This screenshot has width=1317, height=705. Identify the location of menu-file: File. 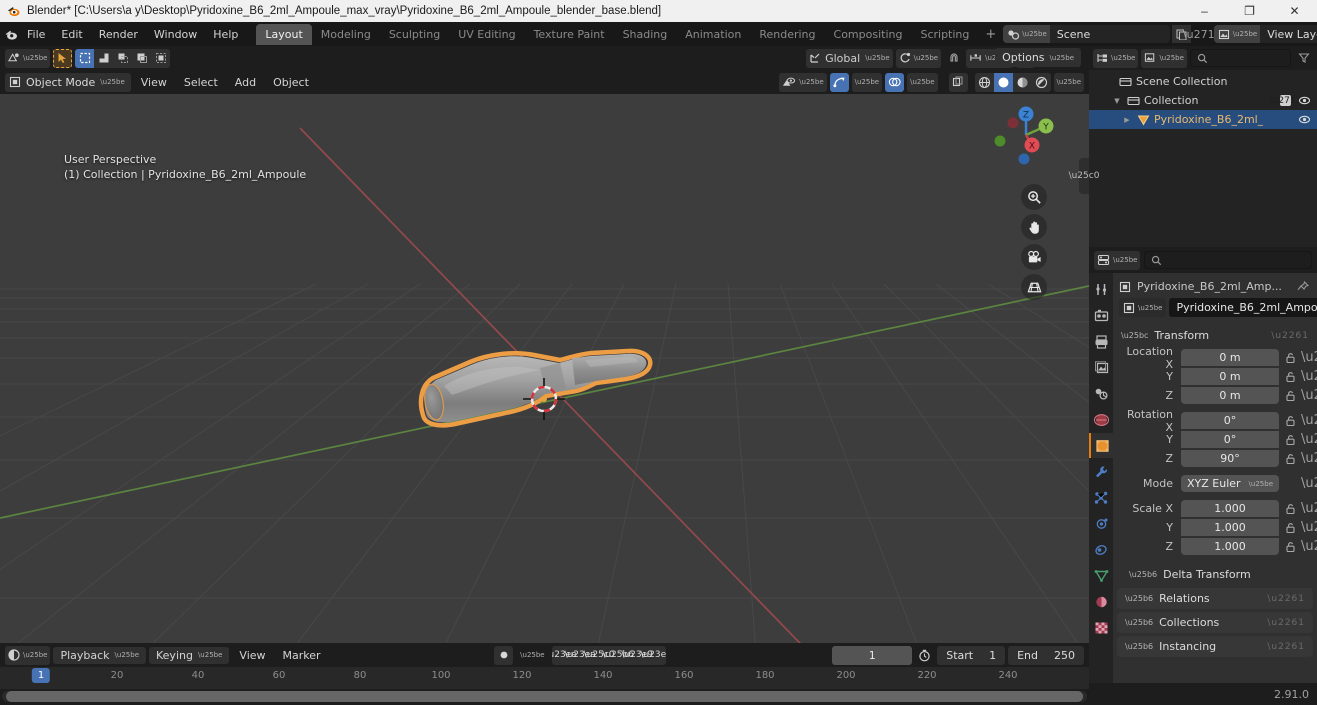
(36, 34).